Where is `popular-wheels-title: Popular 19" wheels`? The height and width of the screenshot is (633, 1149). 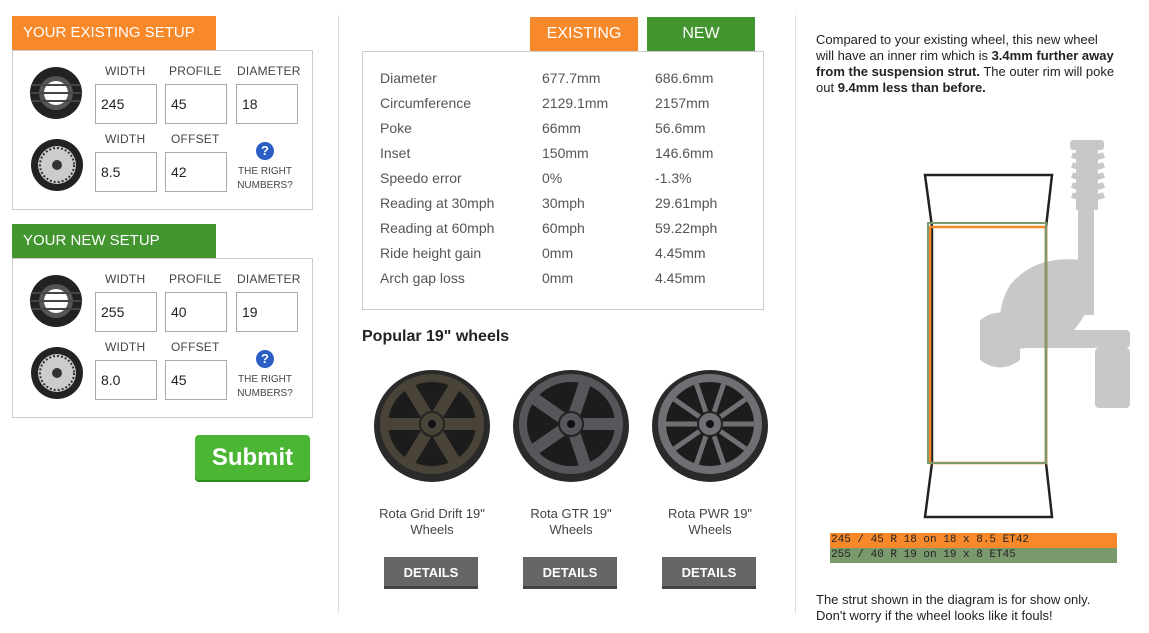 popular-wheels-title: Popular 19" wheels is located at coordinates (436, 336).